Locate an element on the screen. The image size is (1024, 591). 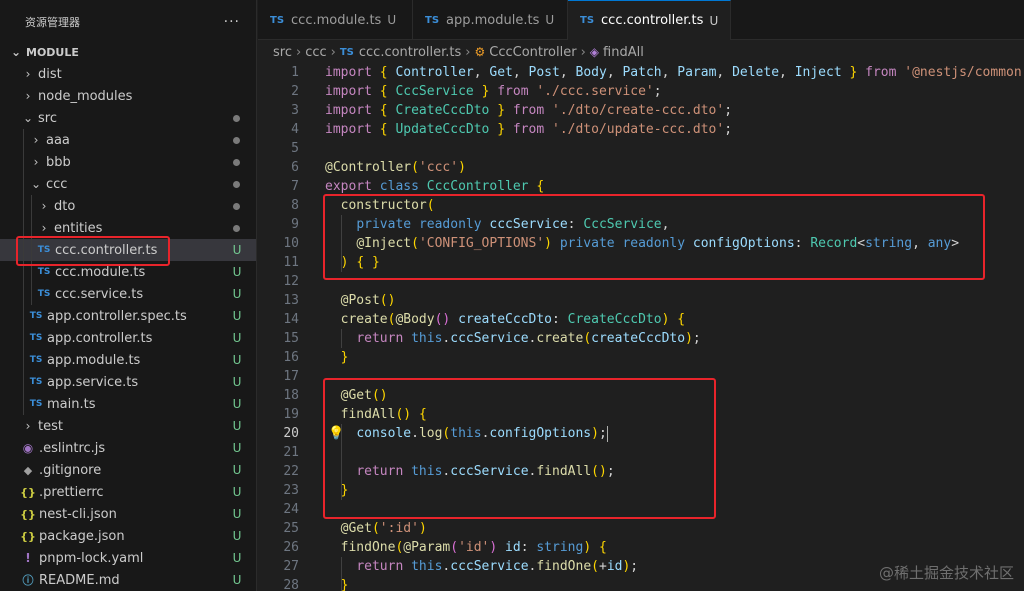
line-number: 13 is located at coordinates (291, 300).